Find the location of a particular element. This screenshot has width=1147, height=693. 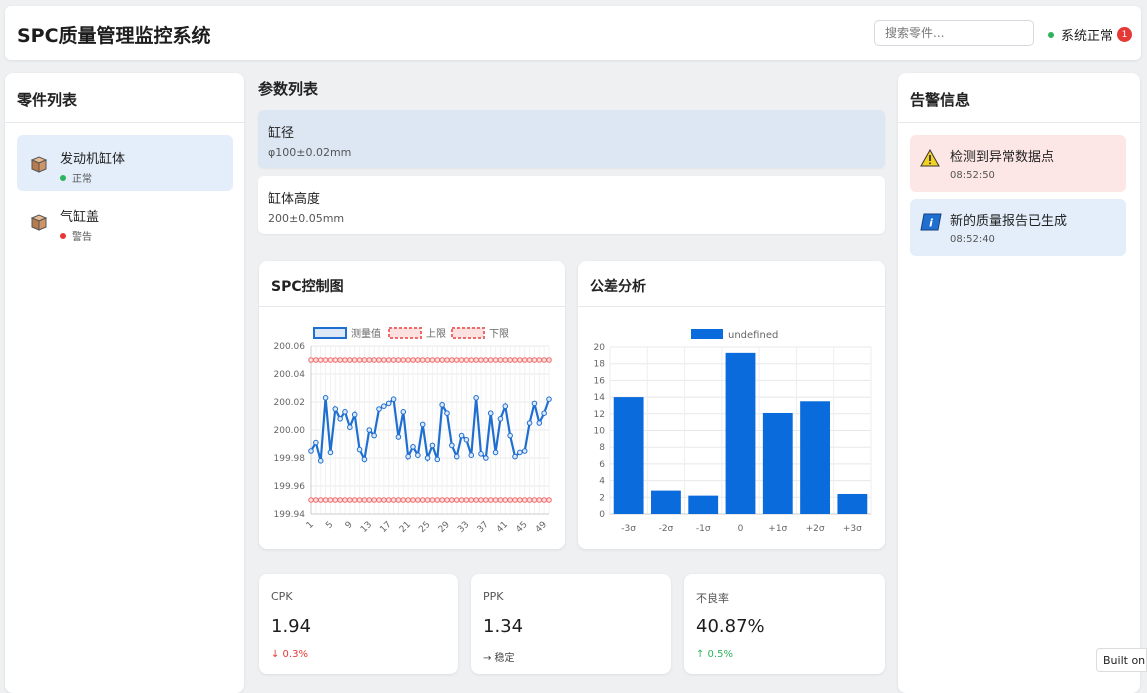

y-tick-label: 10 is located at coordinates (600, 432).